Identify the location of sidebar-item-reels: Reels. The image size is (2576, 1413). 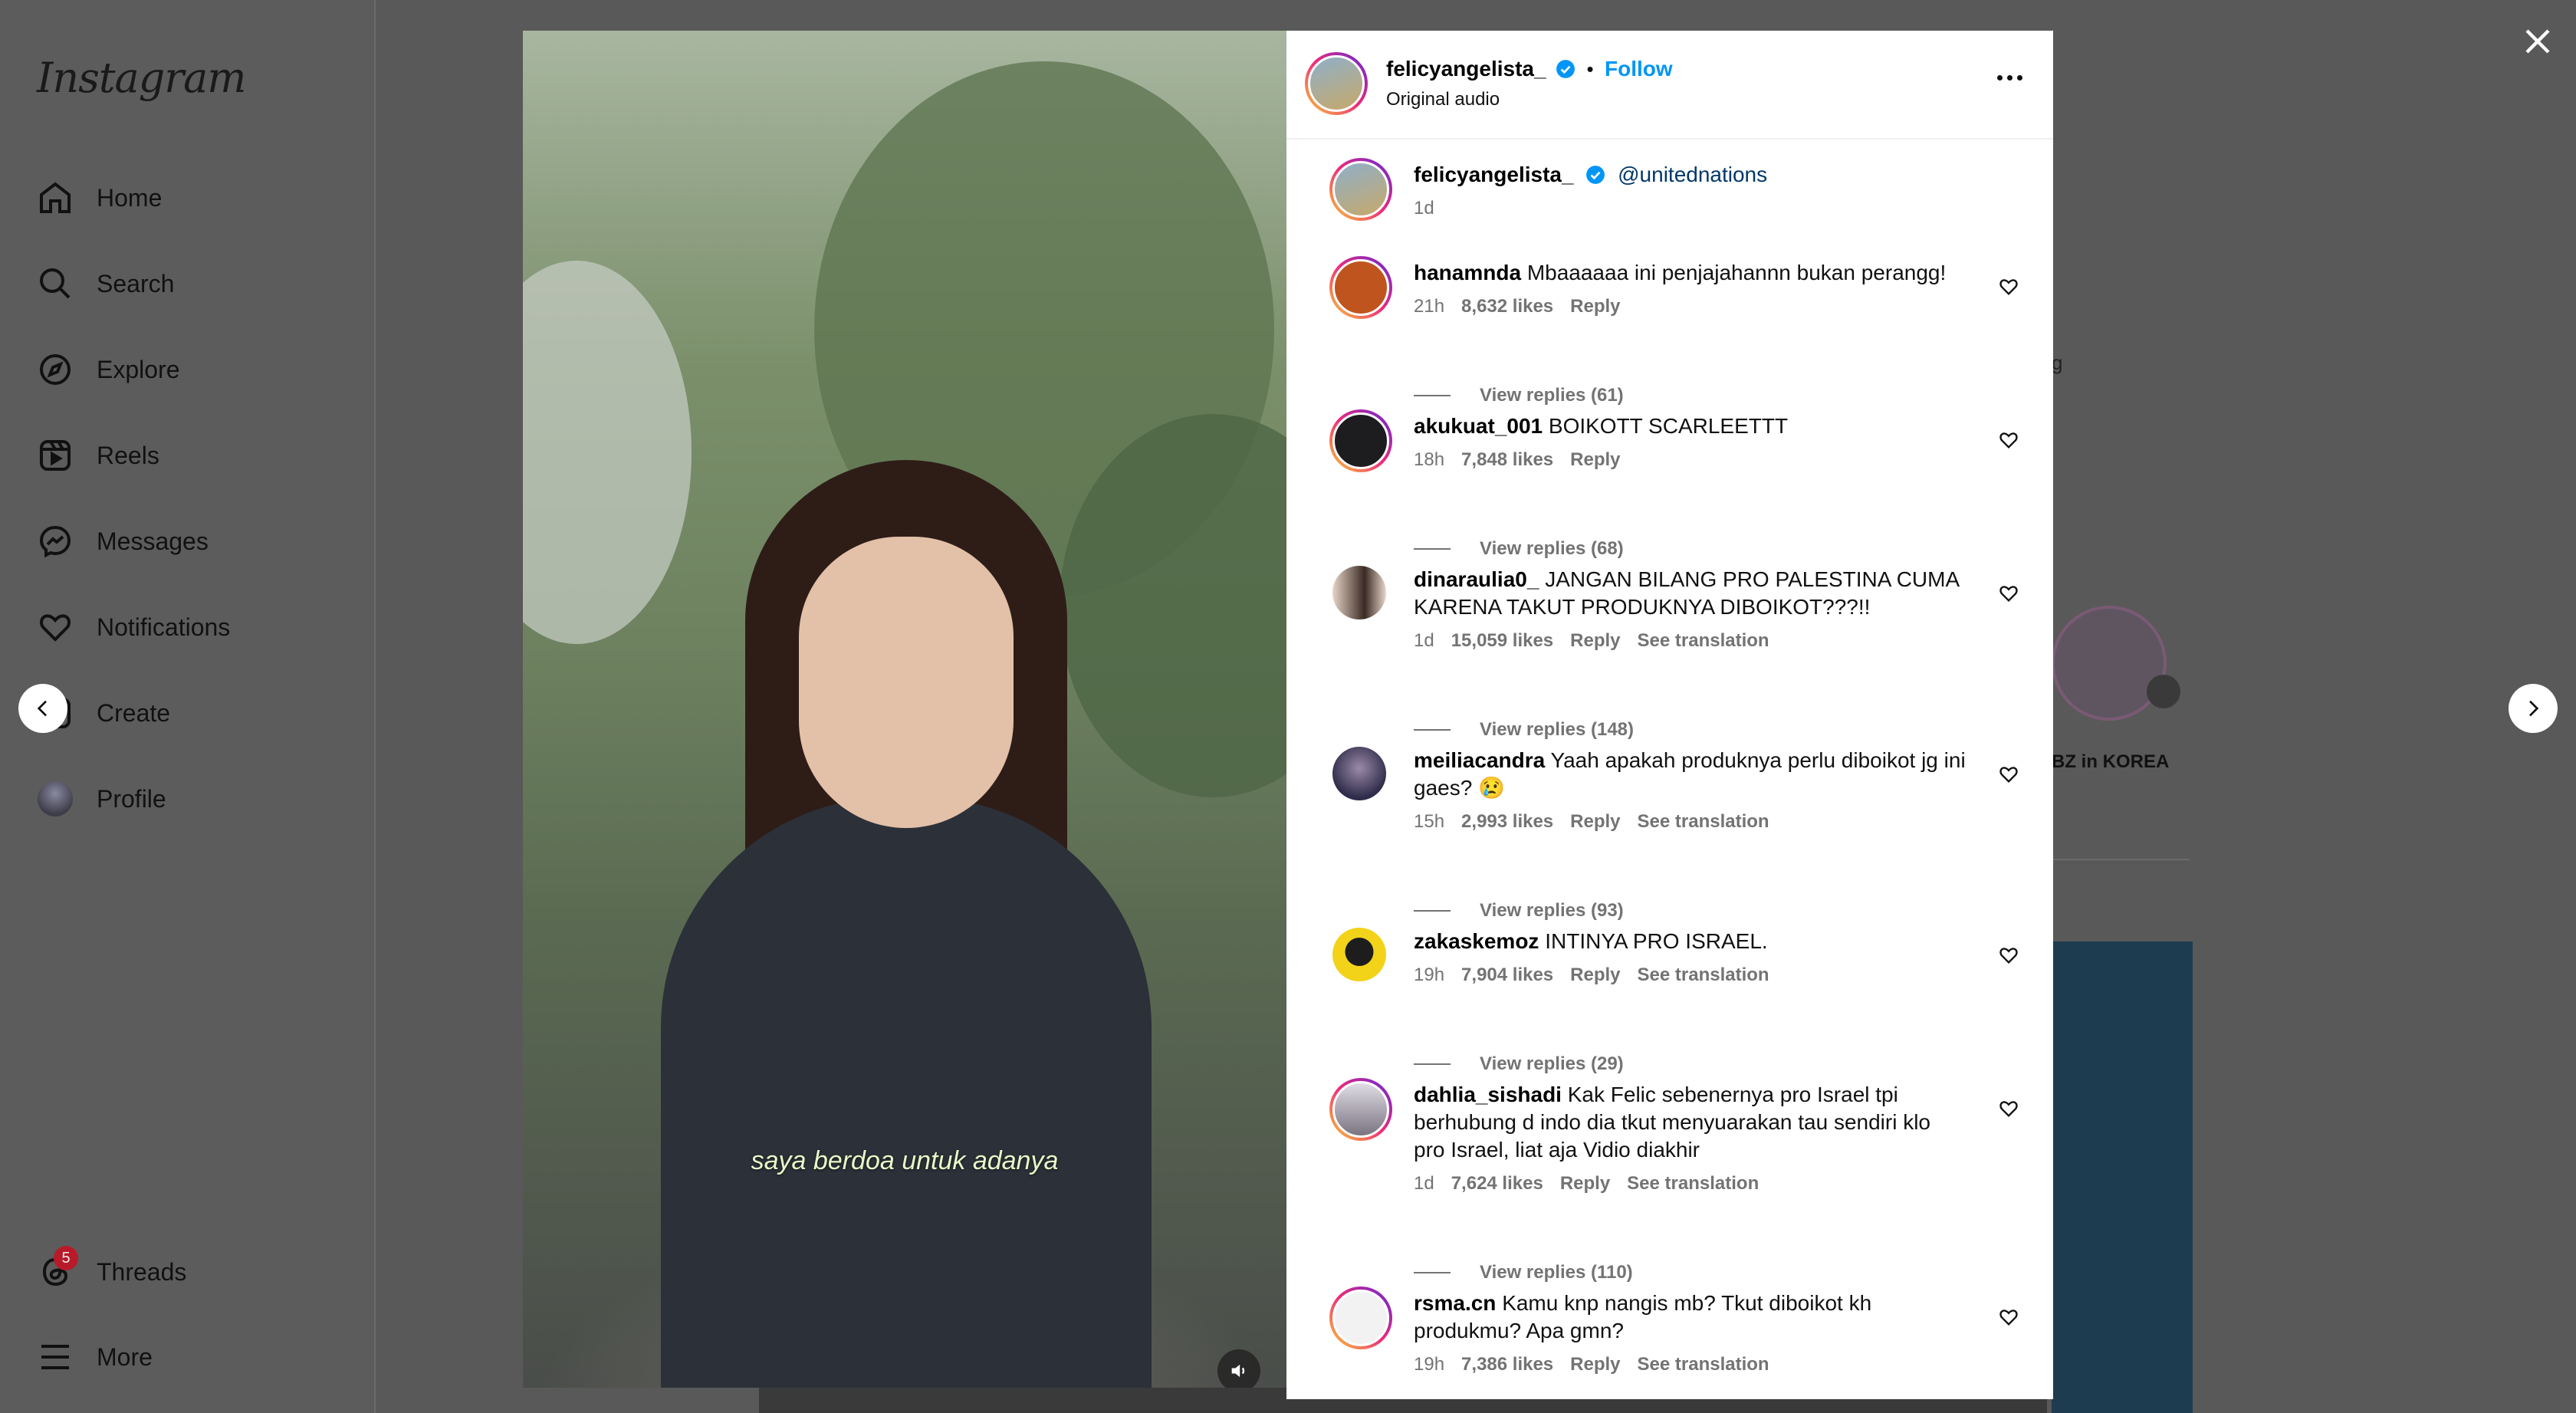
(195, 455).